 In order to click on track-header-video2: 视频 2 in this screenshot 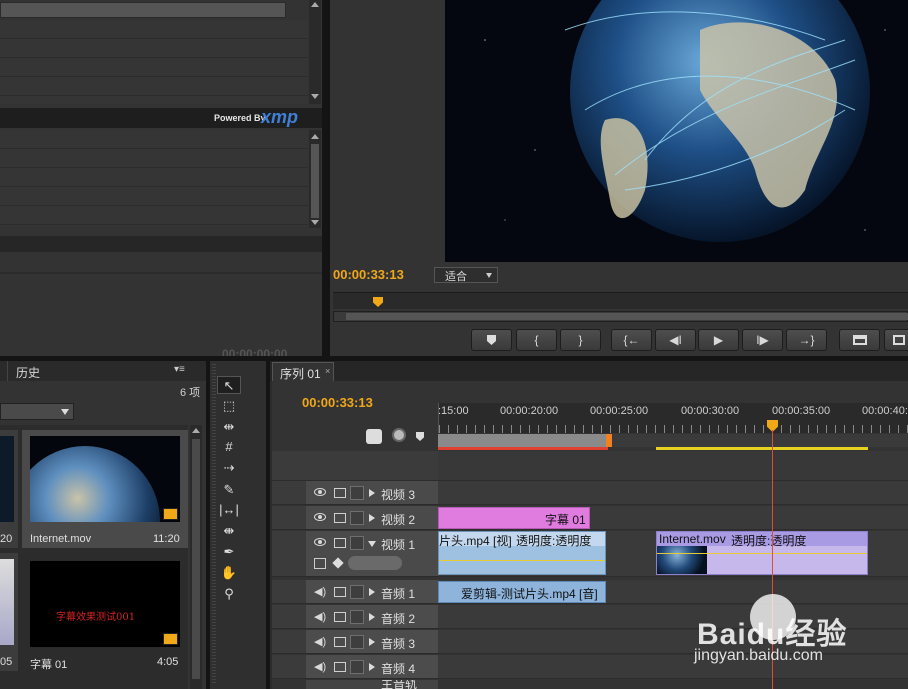, I will do `click(372, 518)`.